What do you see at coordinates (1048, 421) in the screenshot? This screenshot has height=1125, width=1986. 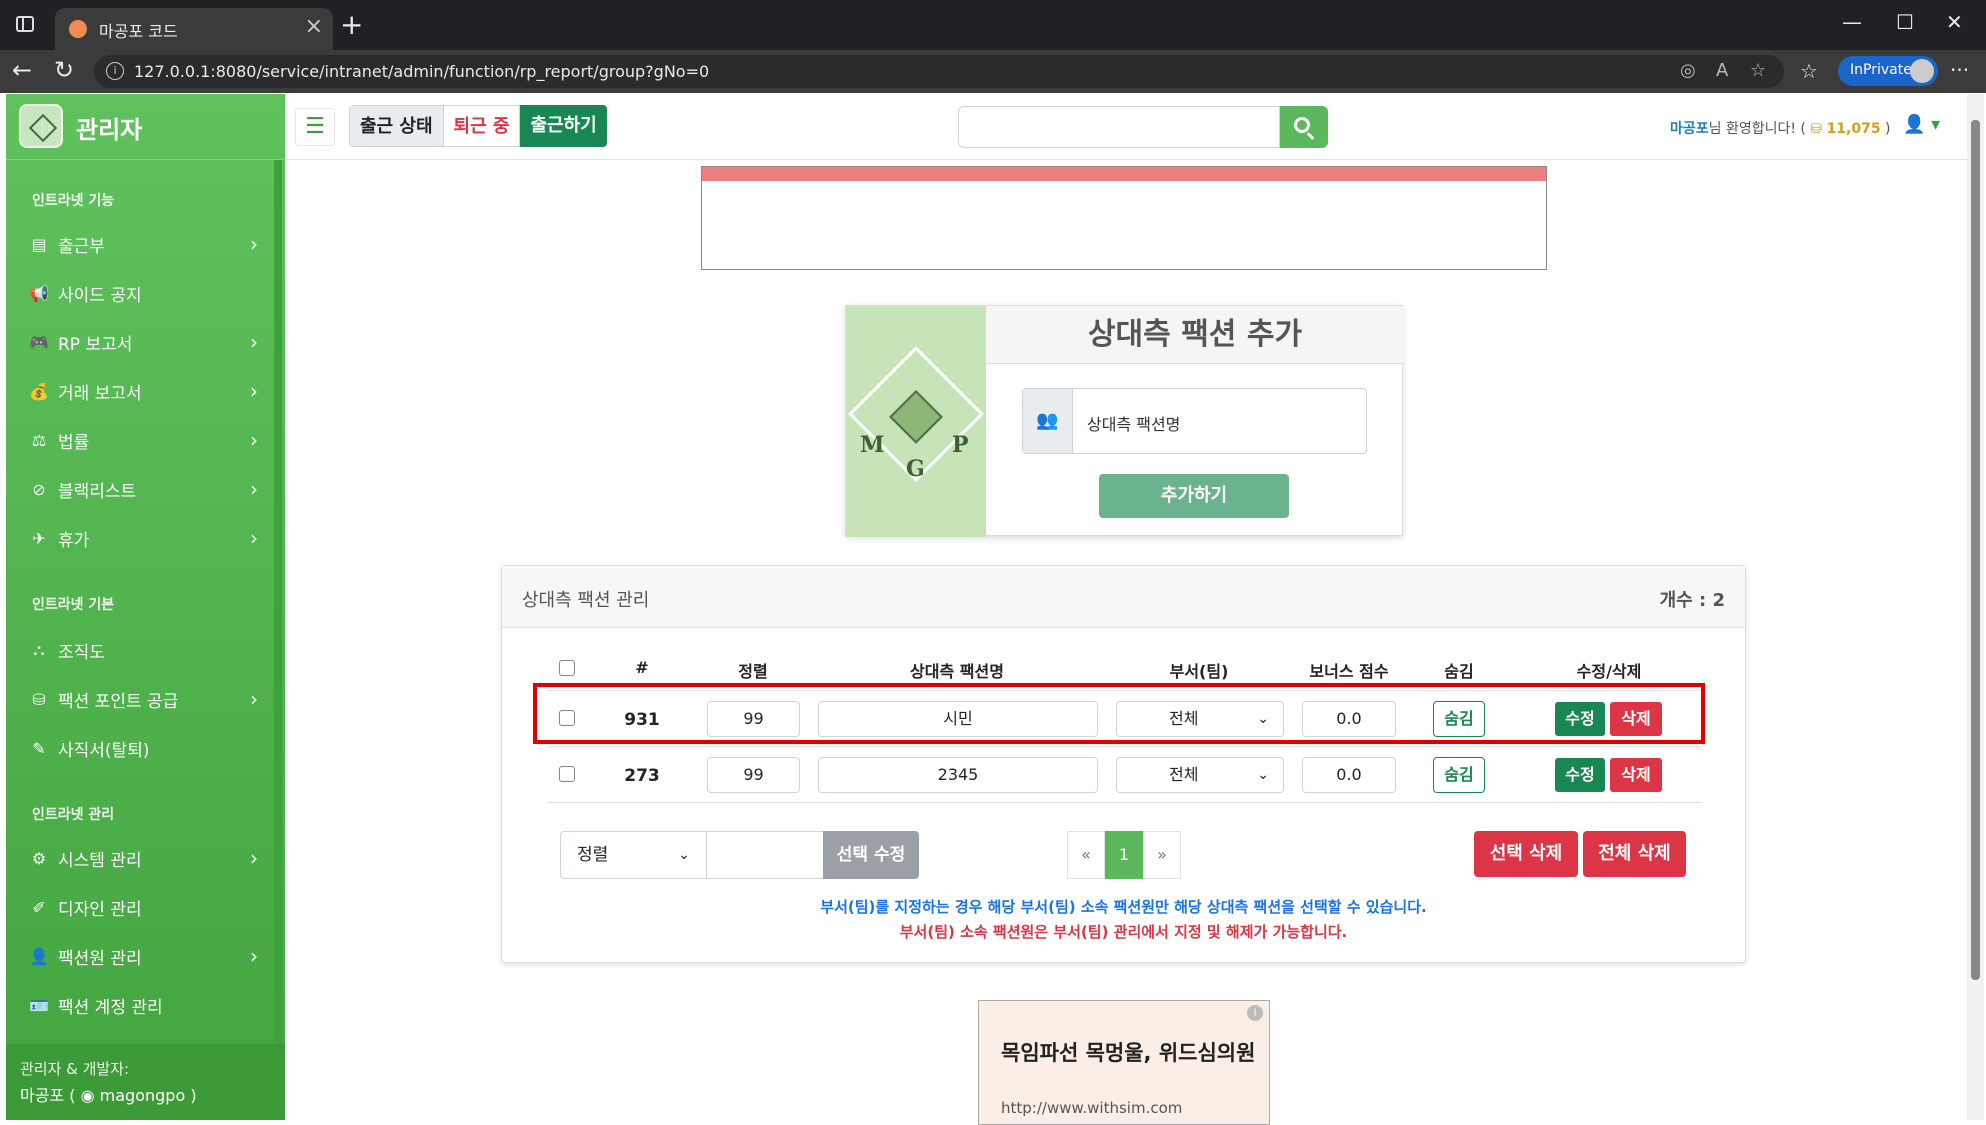 I see `users-icon: 👥` at bounding box center [1048, 421].